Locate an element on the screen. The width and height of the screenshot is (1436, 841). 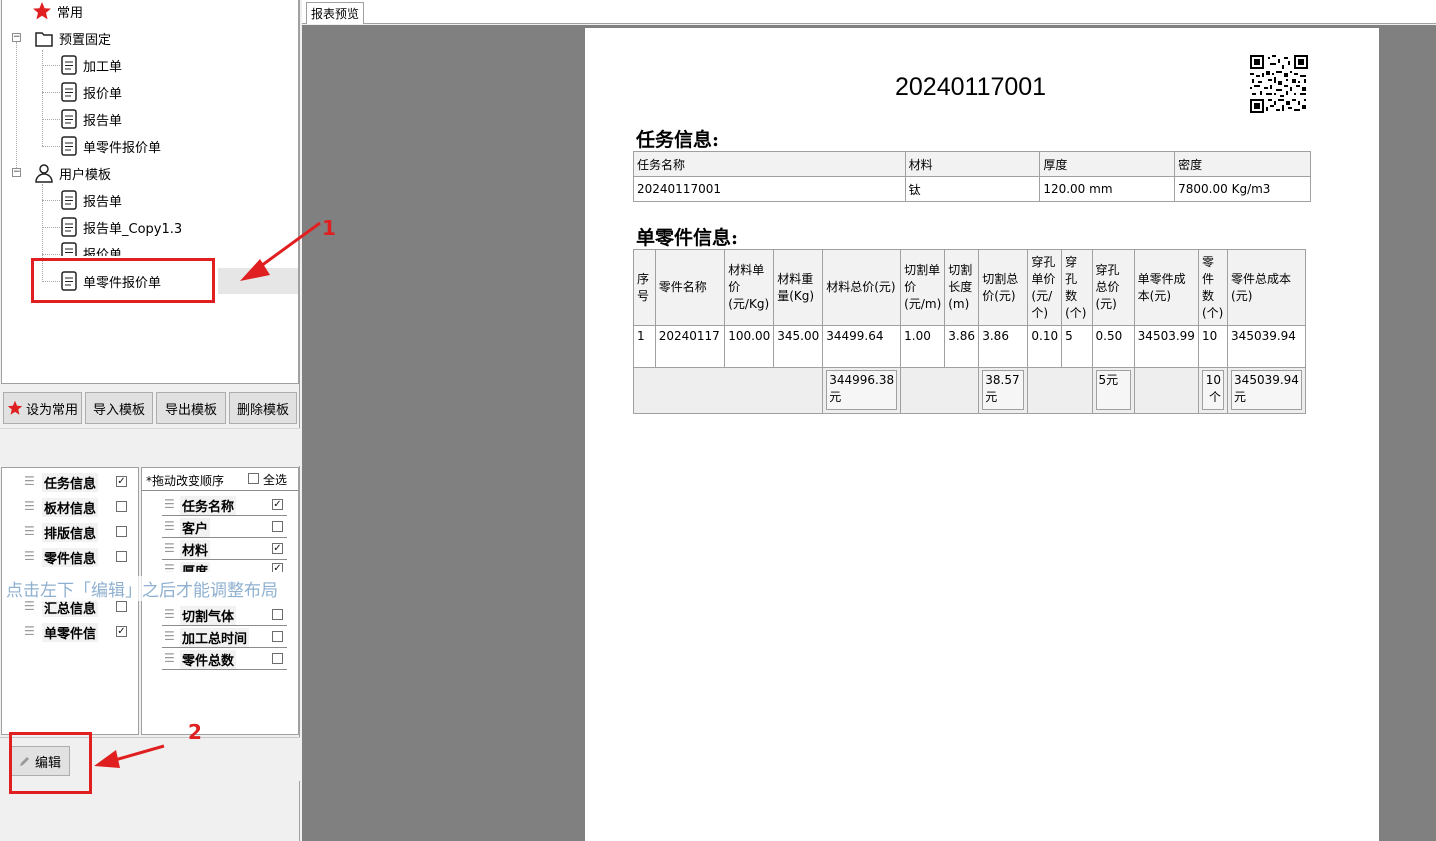
tree-node-user-item: 报告单_Copy1.3 is located at coordinates (121, 227).